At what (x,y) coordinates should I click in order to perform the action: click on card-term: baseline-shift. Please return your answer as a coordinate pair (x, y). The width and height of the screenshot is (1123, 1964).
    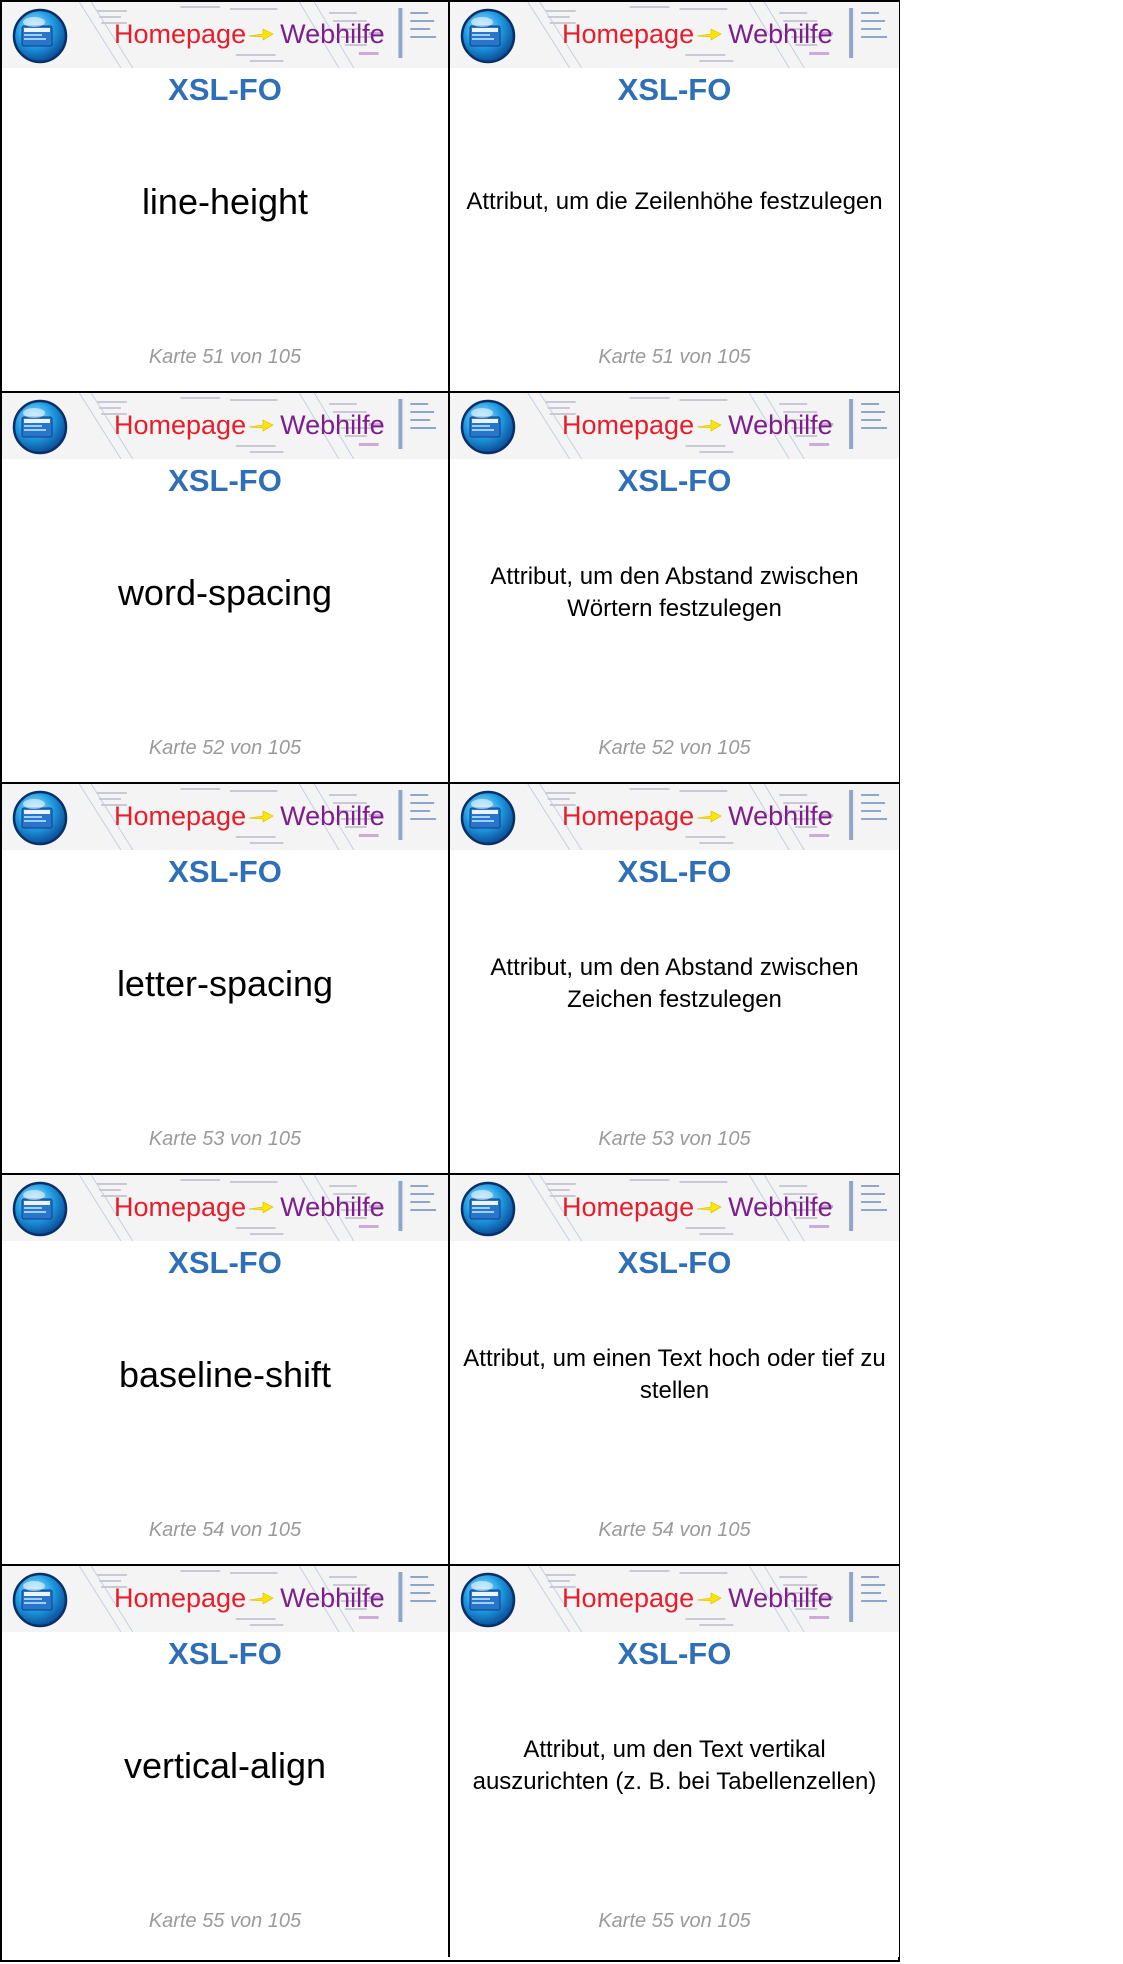
    Looking at the image, I should click on (225, 1374).